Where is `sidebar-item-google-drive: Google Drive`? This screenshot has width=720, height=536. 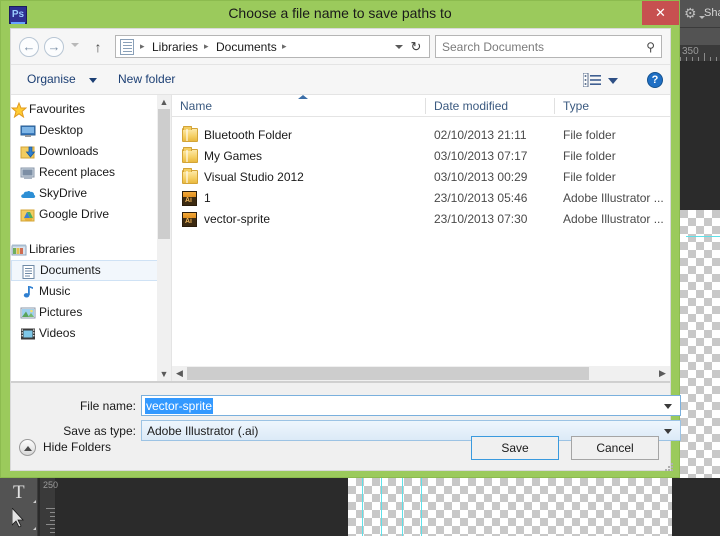
sidebar-item-google-drive: Google Drive is located at coordinates (91, 214).